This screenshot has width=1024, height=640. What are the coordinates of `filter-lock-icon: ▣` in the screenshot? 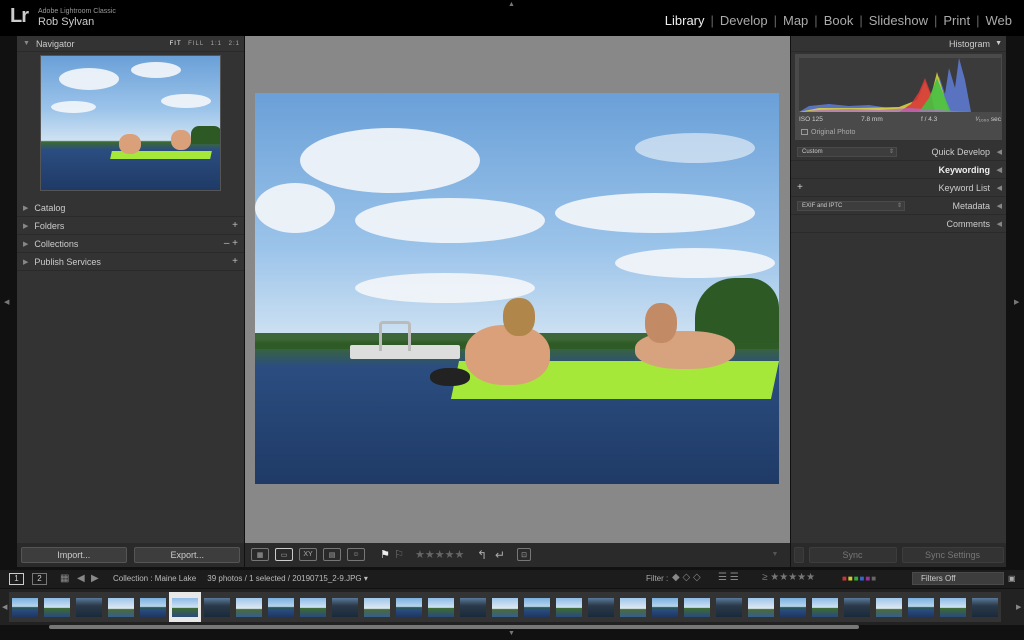 It's located at (1012, 578).